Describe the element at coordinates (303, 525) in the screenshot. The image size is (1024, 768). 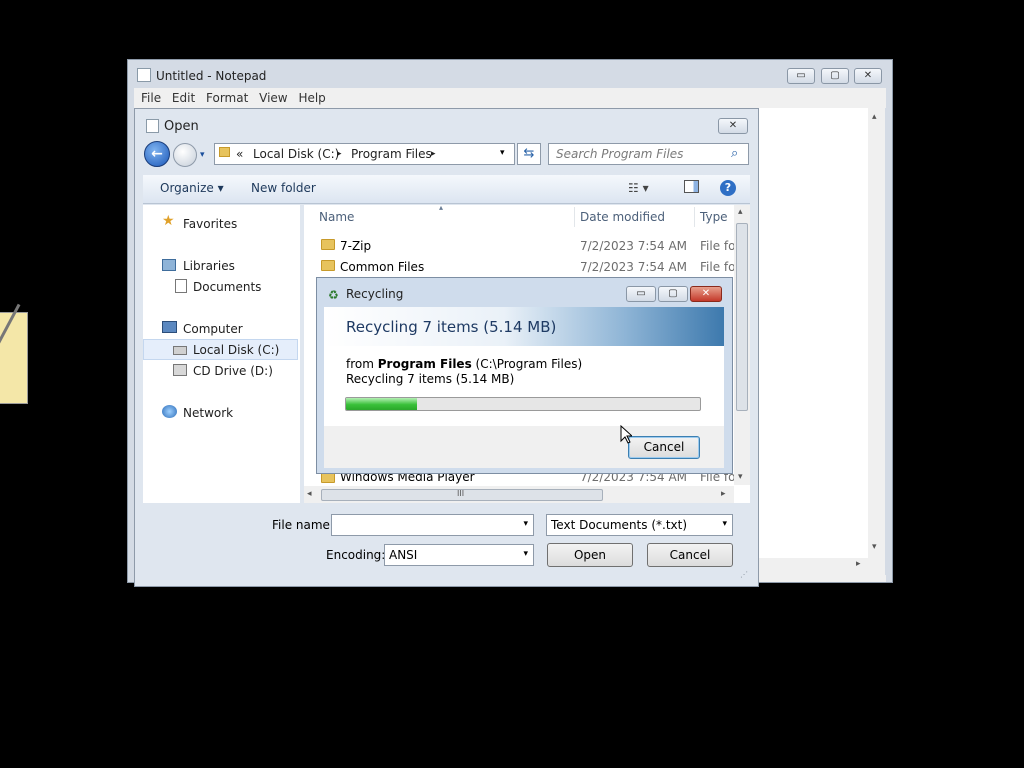
I see `file-name-label: File name:` at that location.